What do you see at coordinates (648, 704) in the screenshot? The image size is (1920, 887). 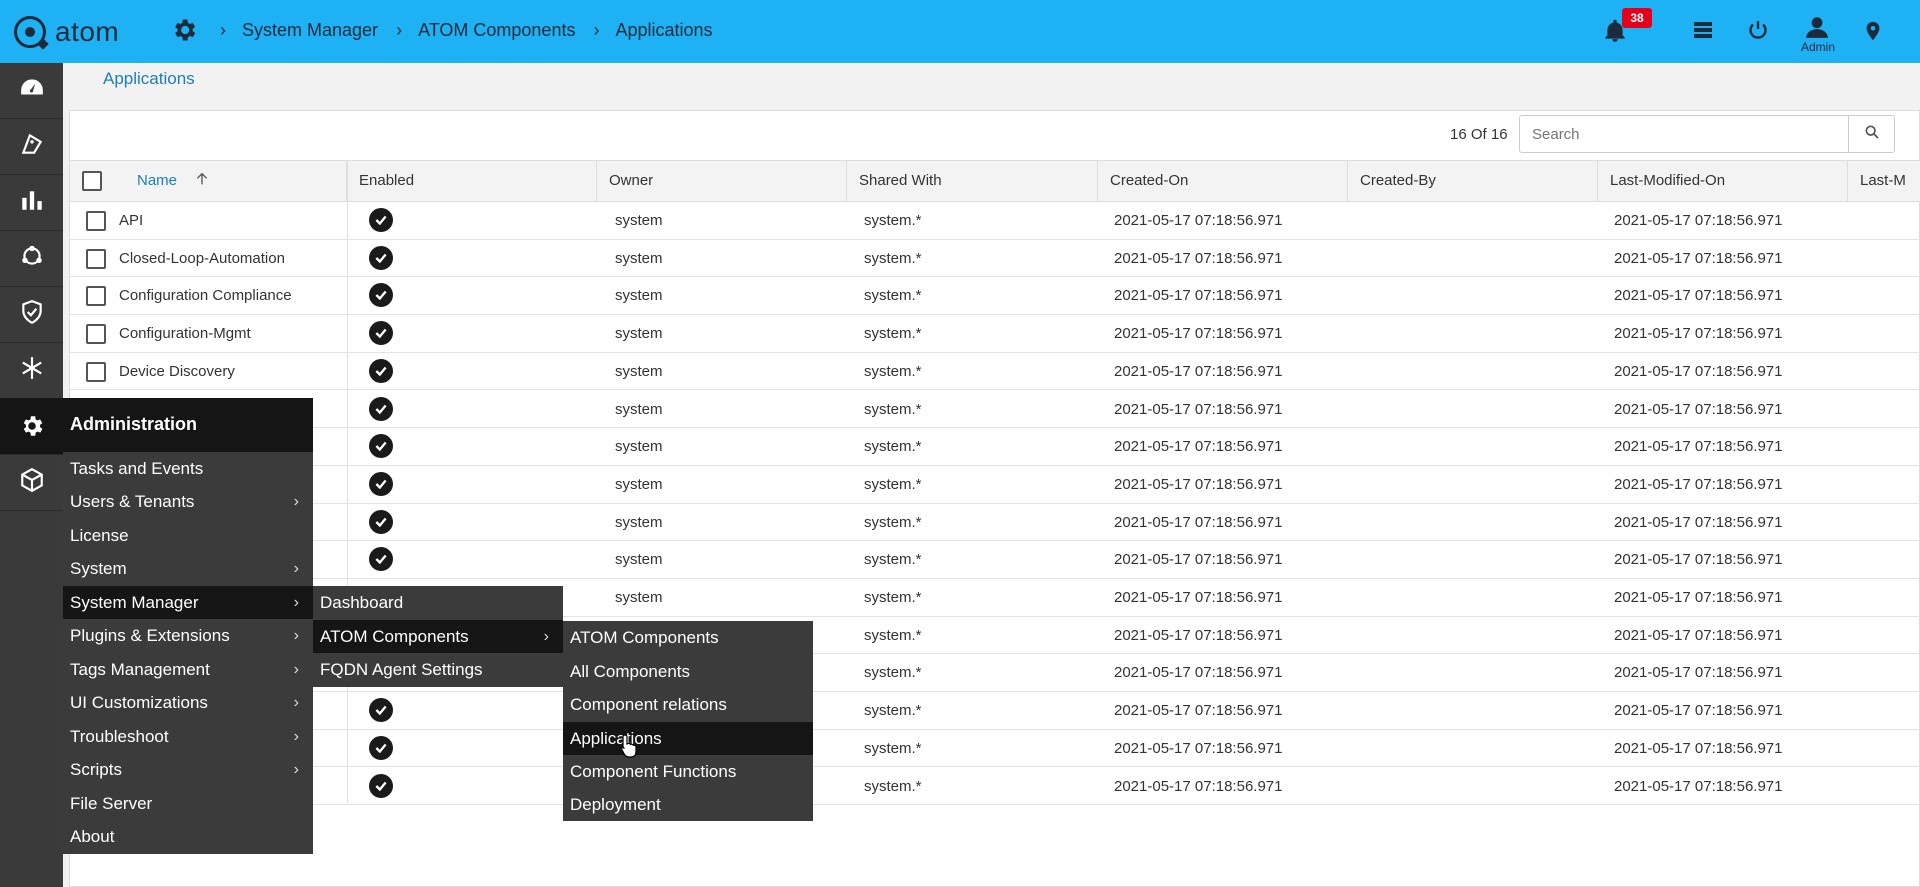 I see `menu-item-label: Component relations` at bounding box center [648, 704].